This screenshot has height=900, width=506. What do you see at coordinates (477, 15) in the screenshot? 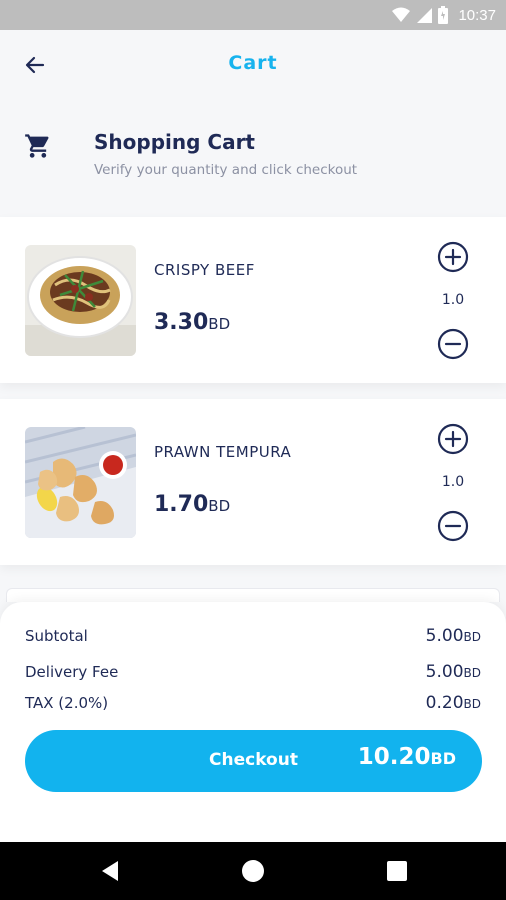
I see `status-time: 10:37` at bounding box center [477, 15].